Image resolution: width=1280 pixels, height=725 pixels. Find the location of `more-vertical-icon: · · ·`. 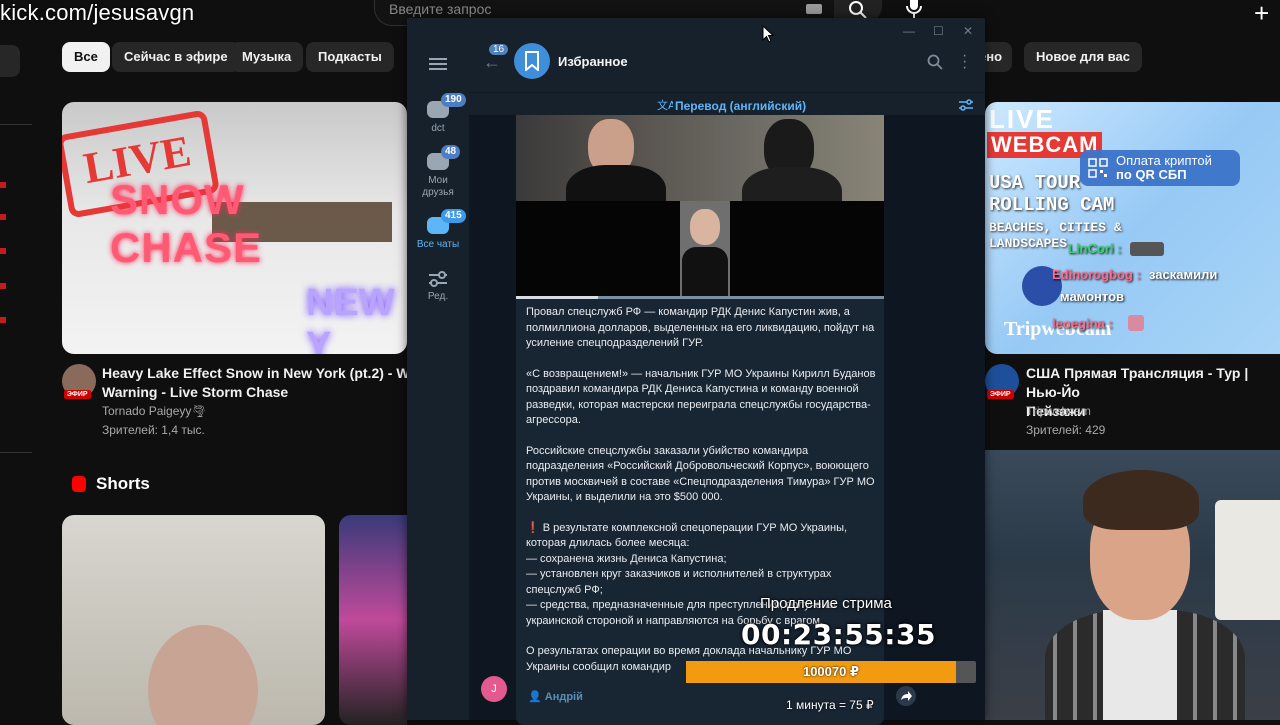

more-vertical-icon: · · · is located at coordinates (964, 62).